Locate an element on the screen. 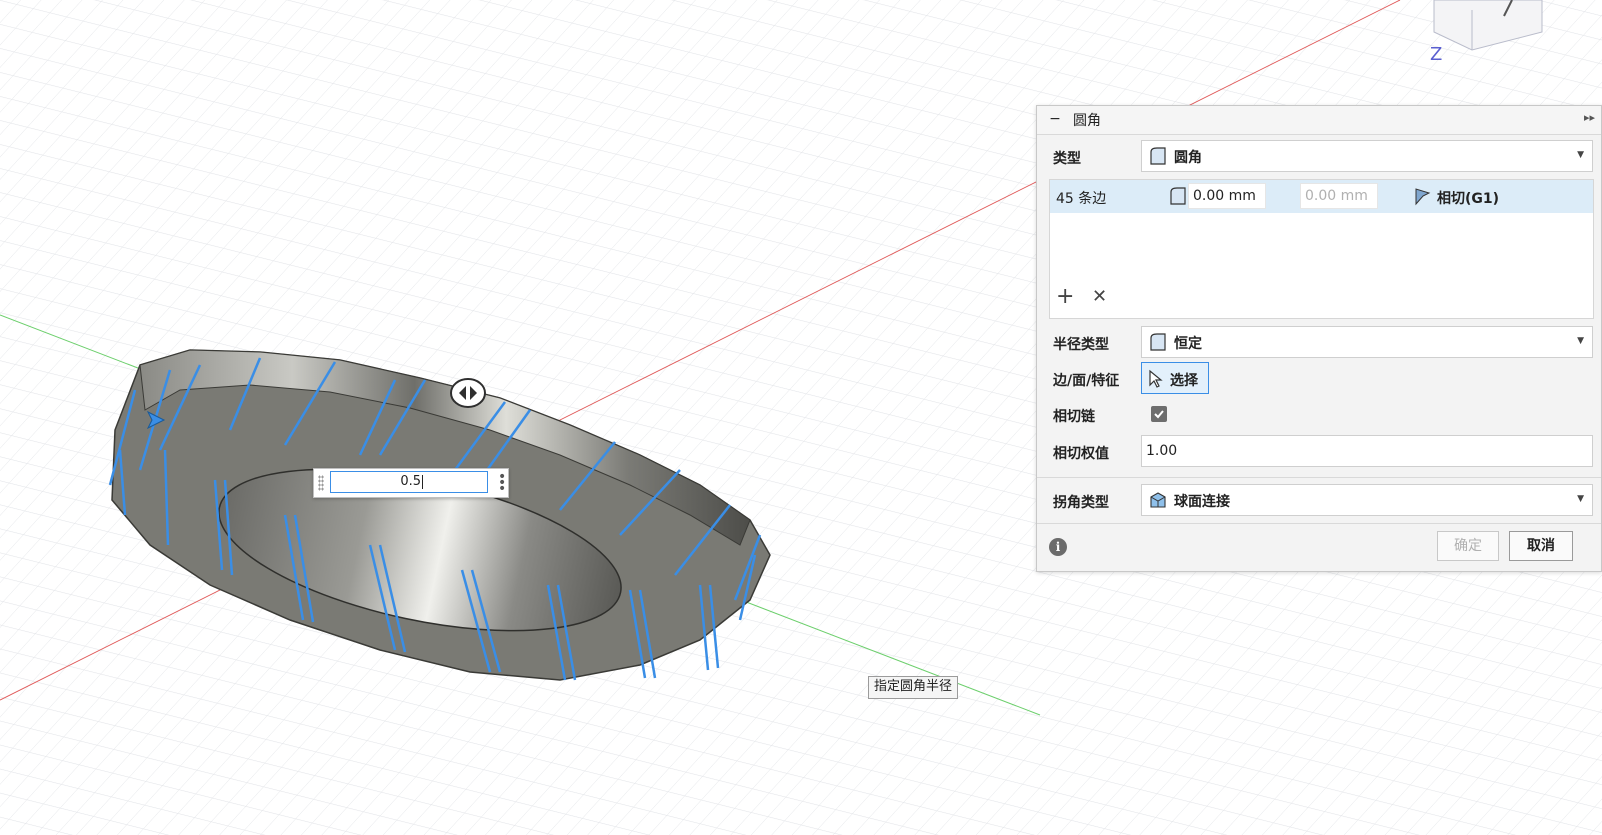 The image size is (1602, 835). edge-count: 45 条边 is located at coordinates (1081, 199).